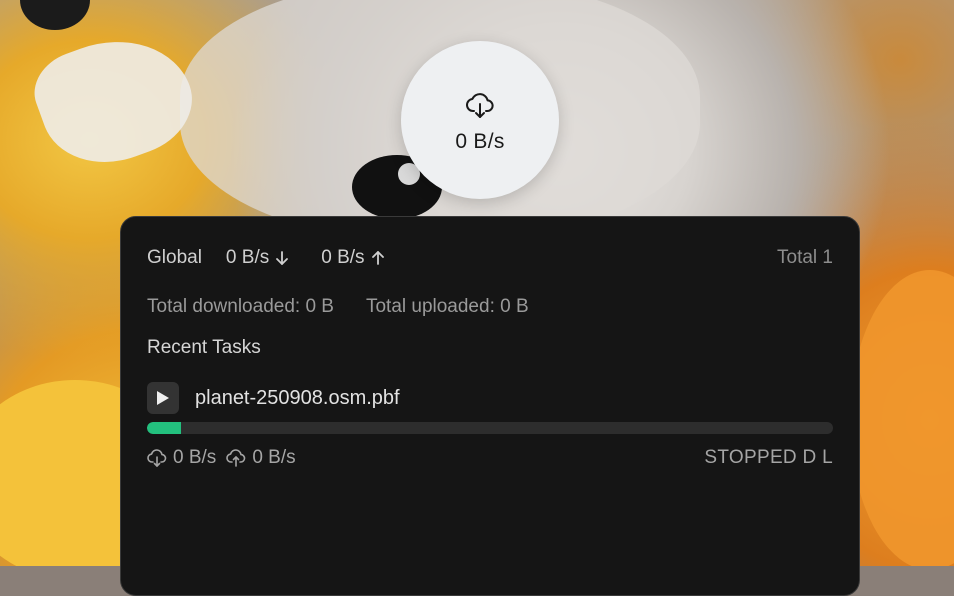 This screenshot has width=954, height=596. What do you see at coordinates (247, 257) in the screenshot?
I see `global-download-value: 0 B/s` at bounding box center [247, 257].